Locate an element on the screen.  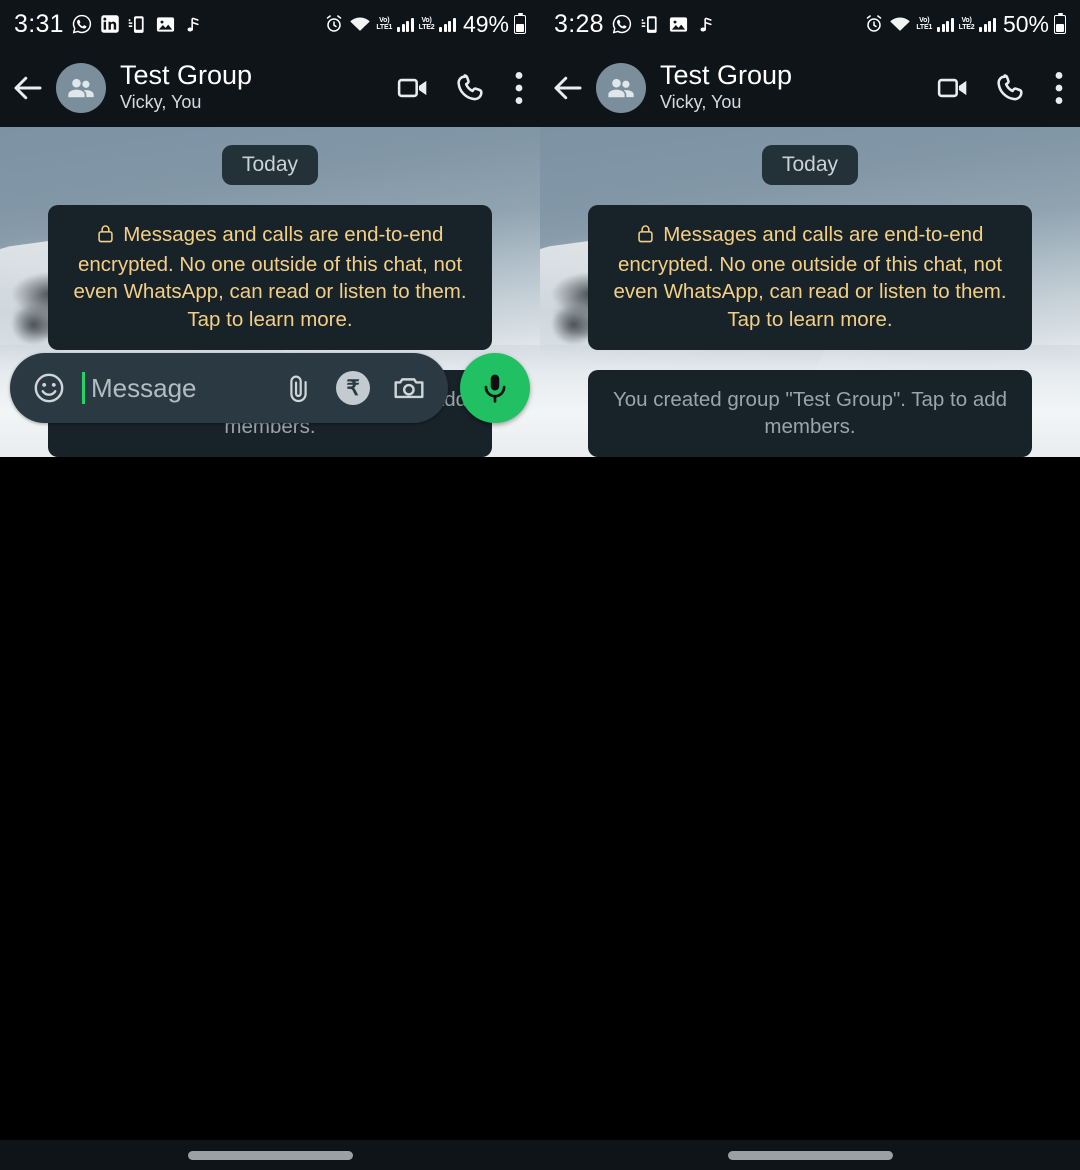
camera-icon is located at coordinates (409, 388).